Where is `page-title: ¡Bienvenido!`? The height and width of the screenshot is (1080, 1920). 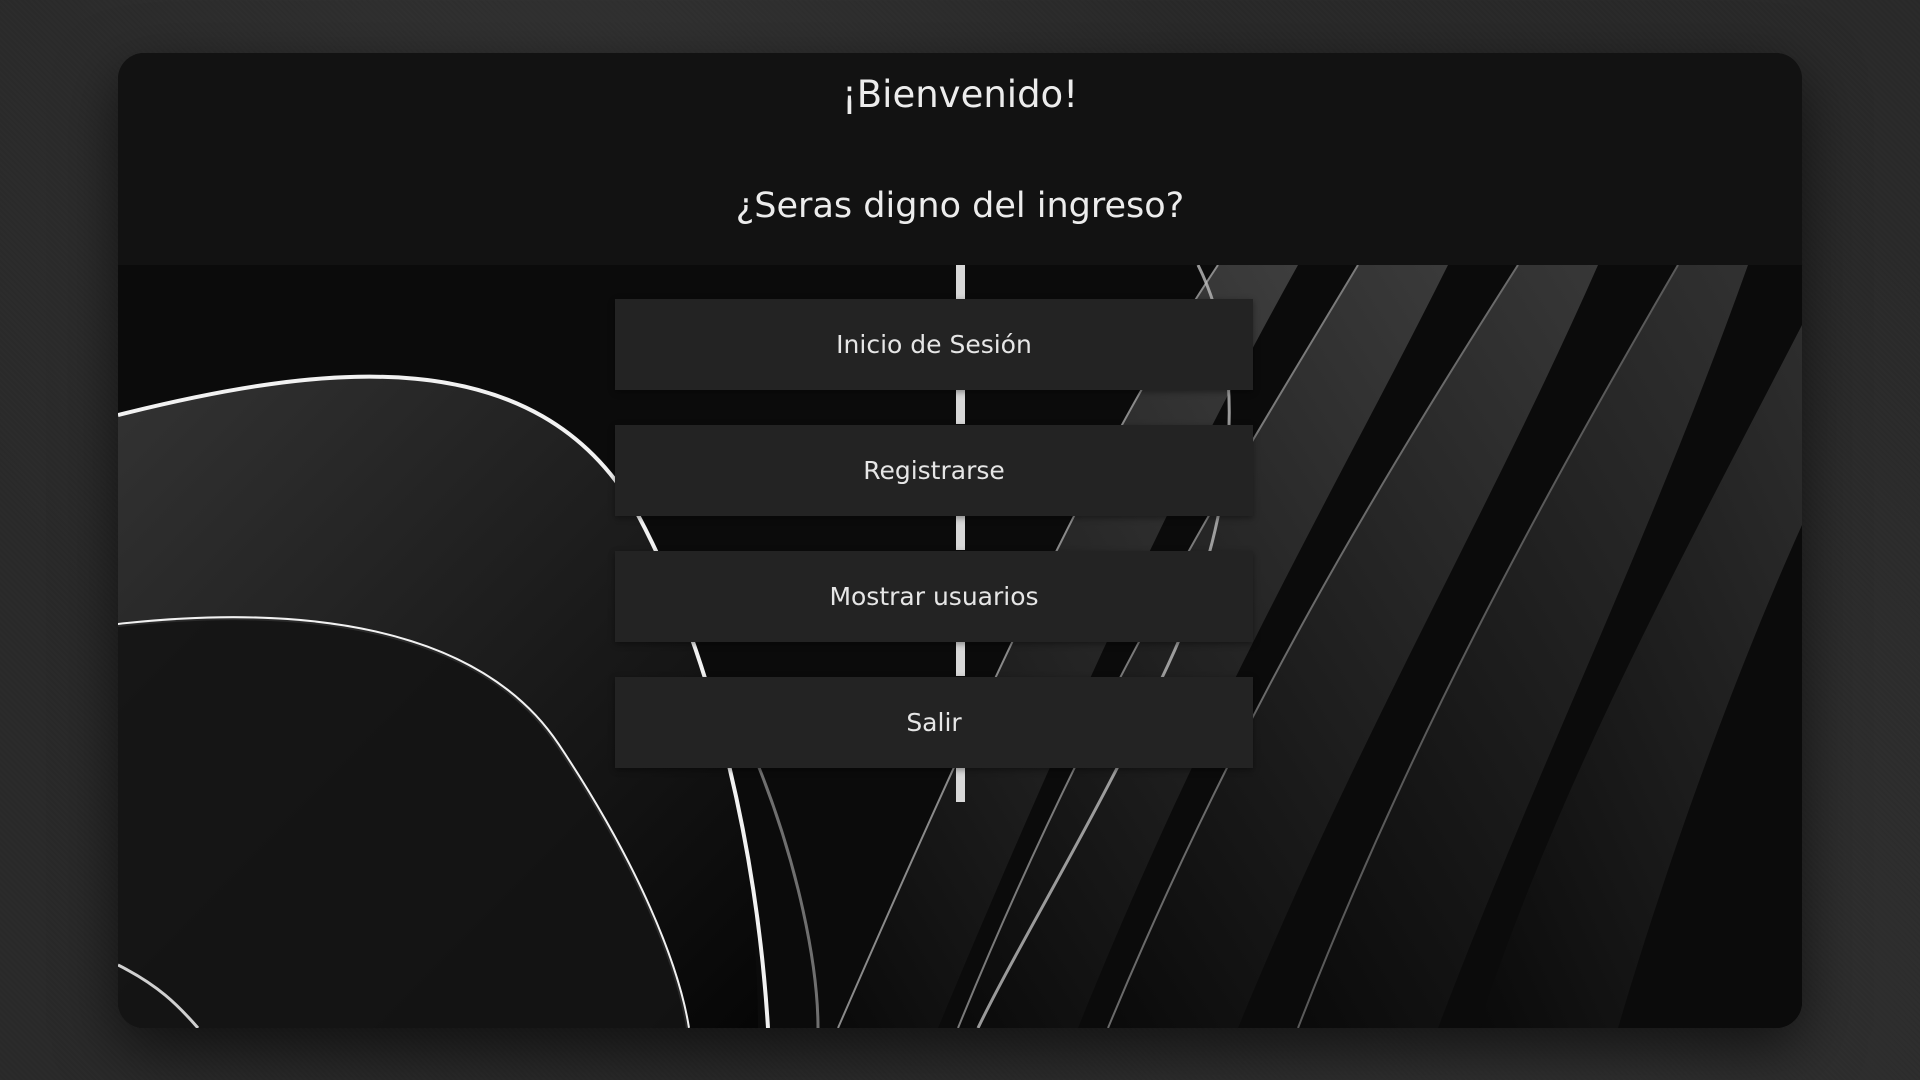 page-title: ¡Bienvenido! is located at coordinates (960, 94).